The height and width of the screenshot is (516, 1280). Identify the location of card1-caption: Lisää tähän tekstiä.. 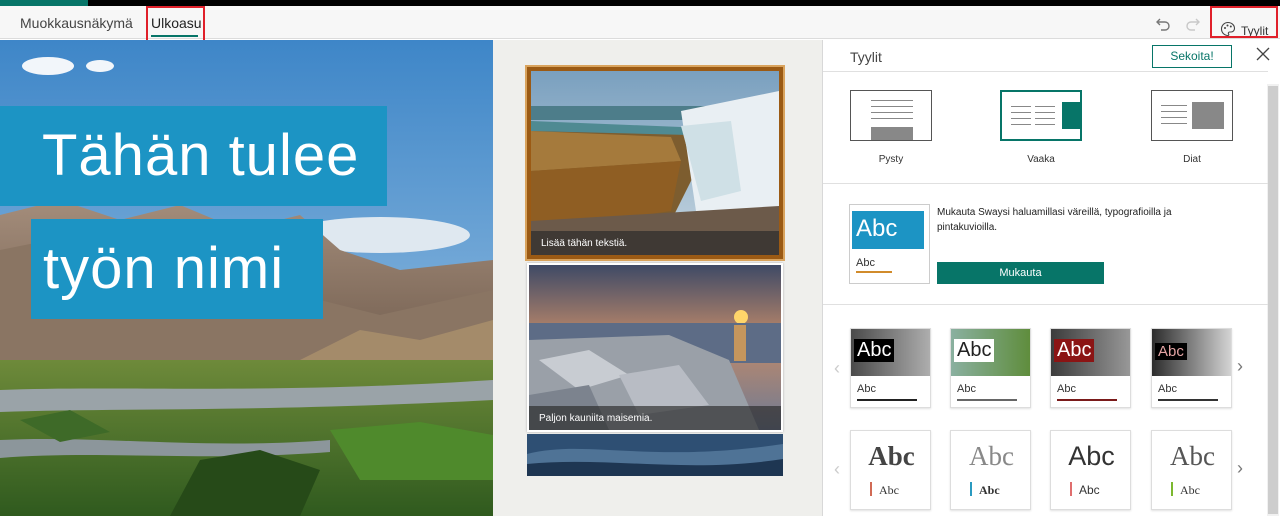
(655, 243).